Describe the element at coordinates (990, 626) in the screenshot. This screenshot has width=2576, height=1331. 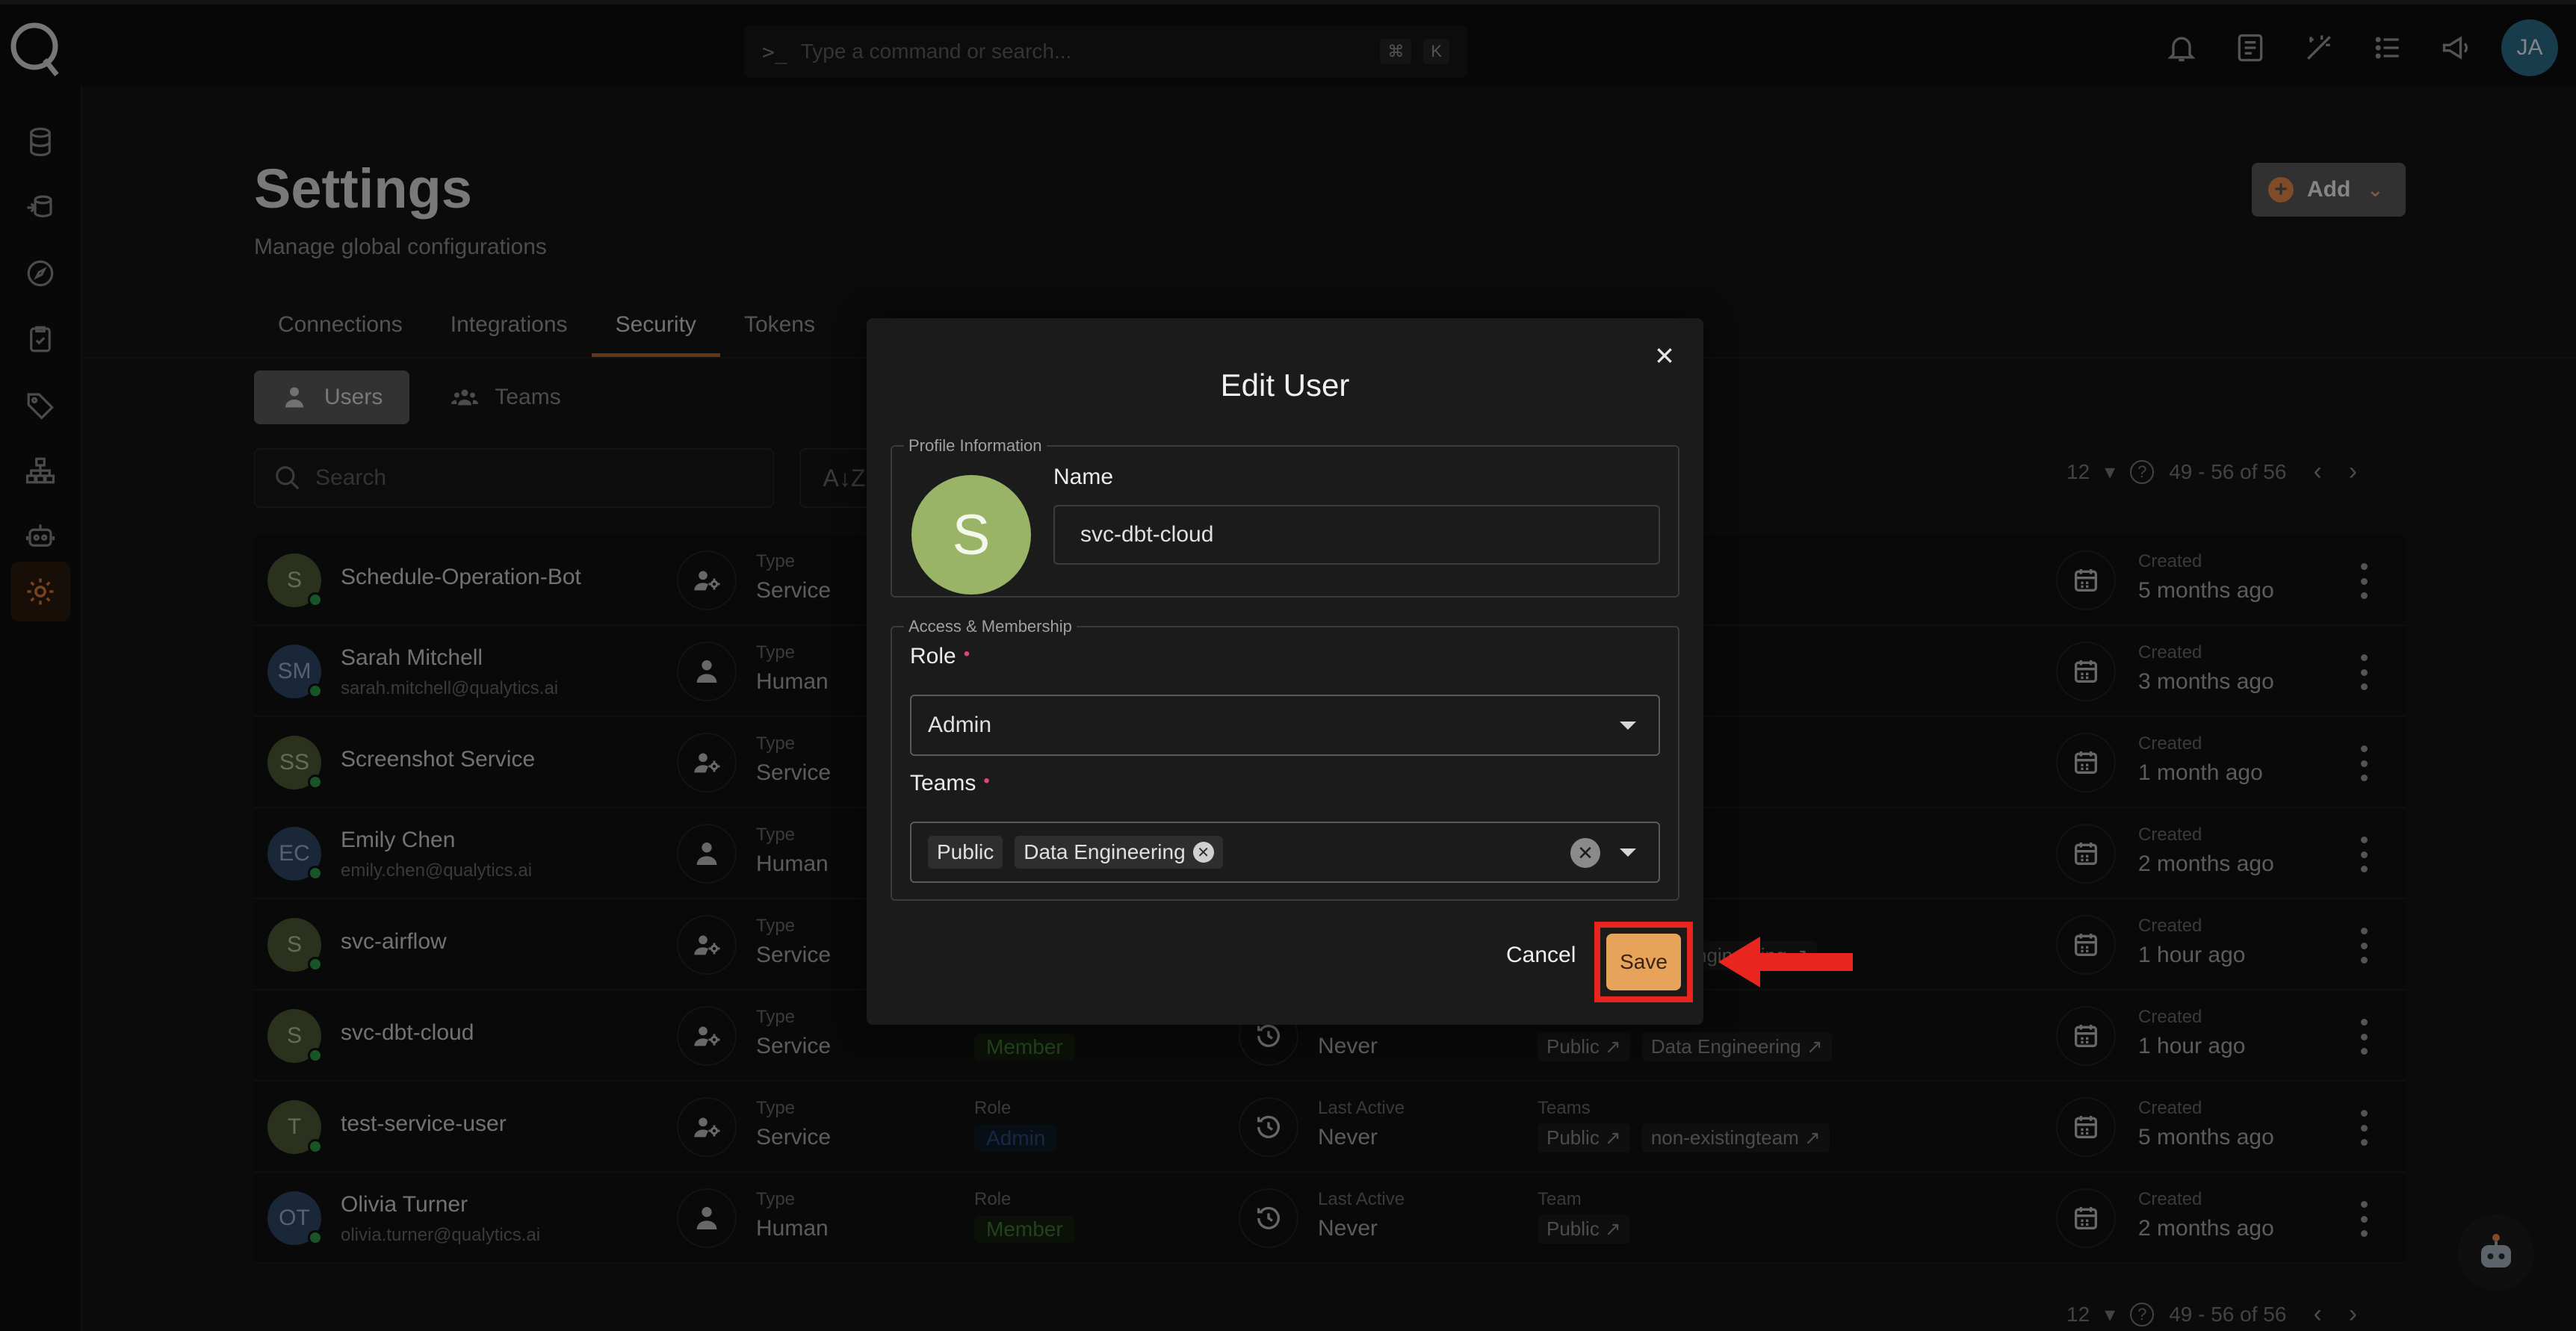
I see `access-legend: Access & Membership` at that location.